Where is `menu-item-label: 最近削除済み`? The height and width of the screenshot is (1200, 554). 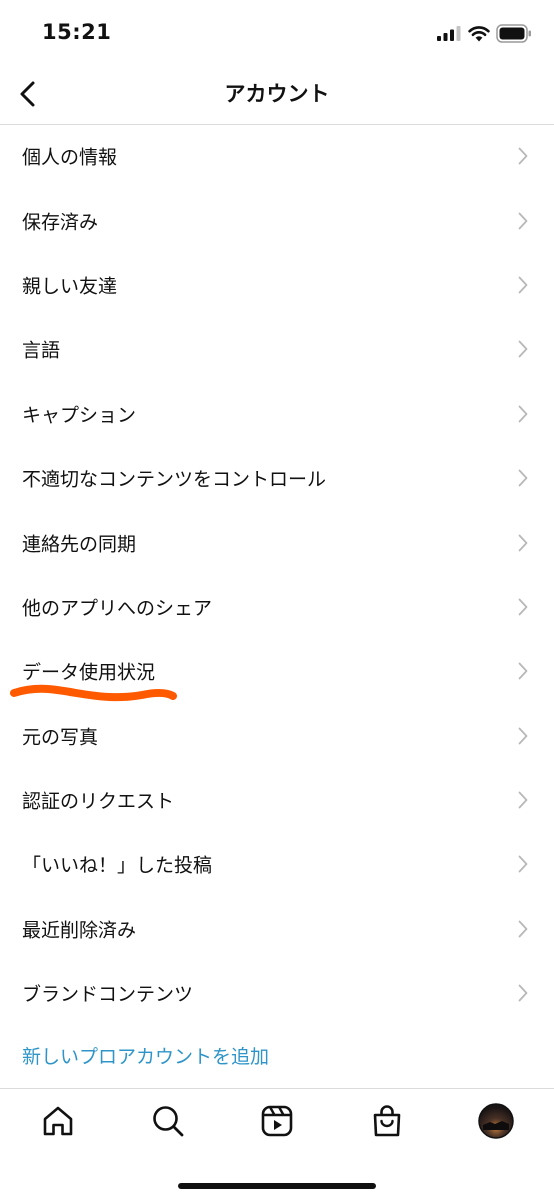 menu-item-label: 最近削除済み is located at coordinates (79, 930).